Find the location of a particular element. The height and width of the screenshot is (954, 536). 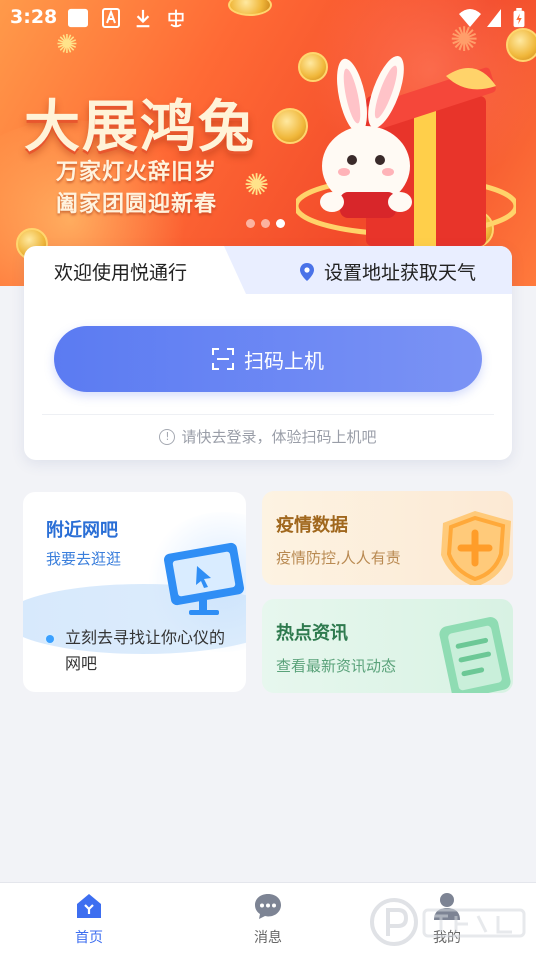

monitor-cursor-icon is located at coordinates (204, 578).